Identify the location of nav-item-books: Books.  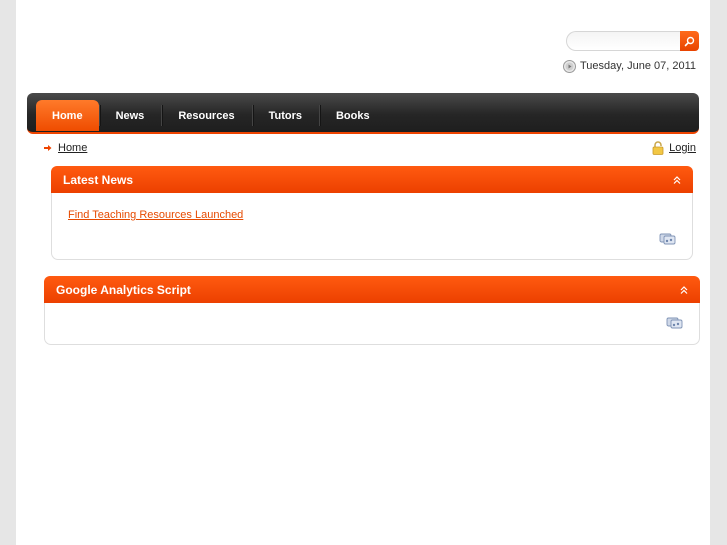
(352, 115).